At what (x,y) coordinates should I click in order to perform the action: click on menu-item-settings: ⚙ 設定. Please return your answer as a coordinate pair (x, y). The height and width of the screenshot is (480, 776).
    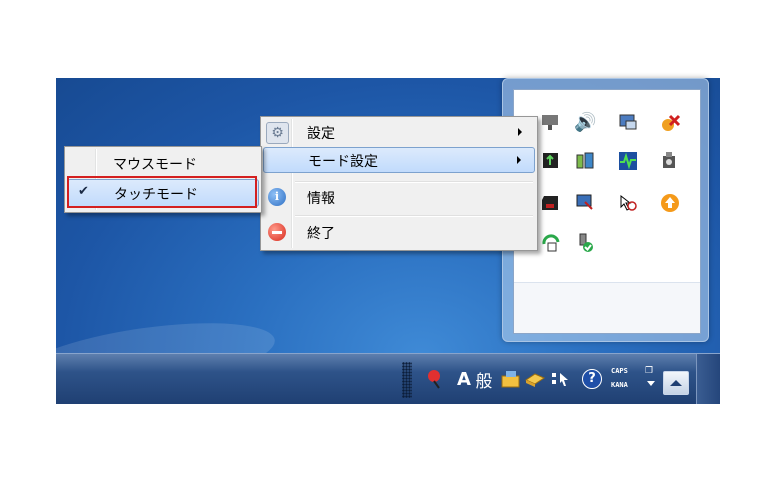
    Looking at the image, I should click on (399, 132).